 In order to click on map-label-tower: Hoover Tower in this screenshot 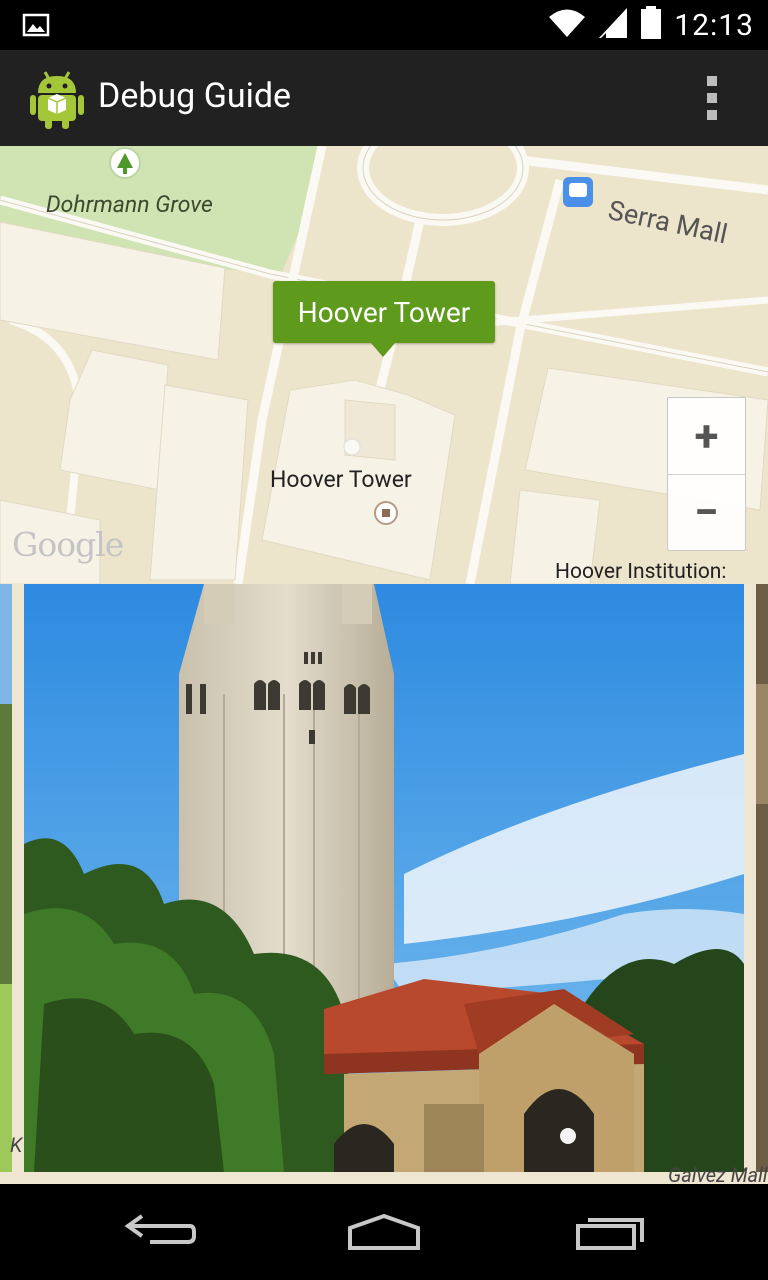, I will do `click(341, 479)`.